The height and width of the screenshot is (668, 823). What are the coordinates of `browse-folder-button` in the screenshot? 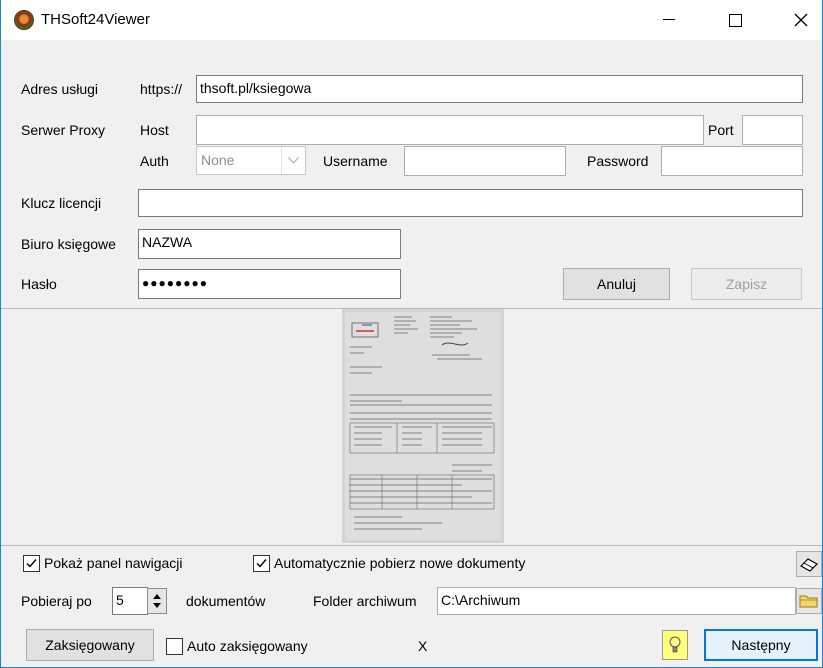 It's located at (809, 601).